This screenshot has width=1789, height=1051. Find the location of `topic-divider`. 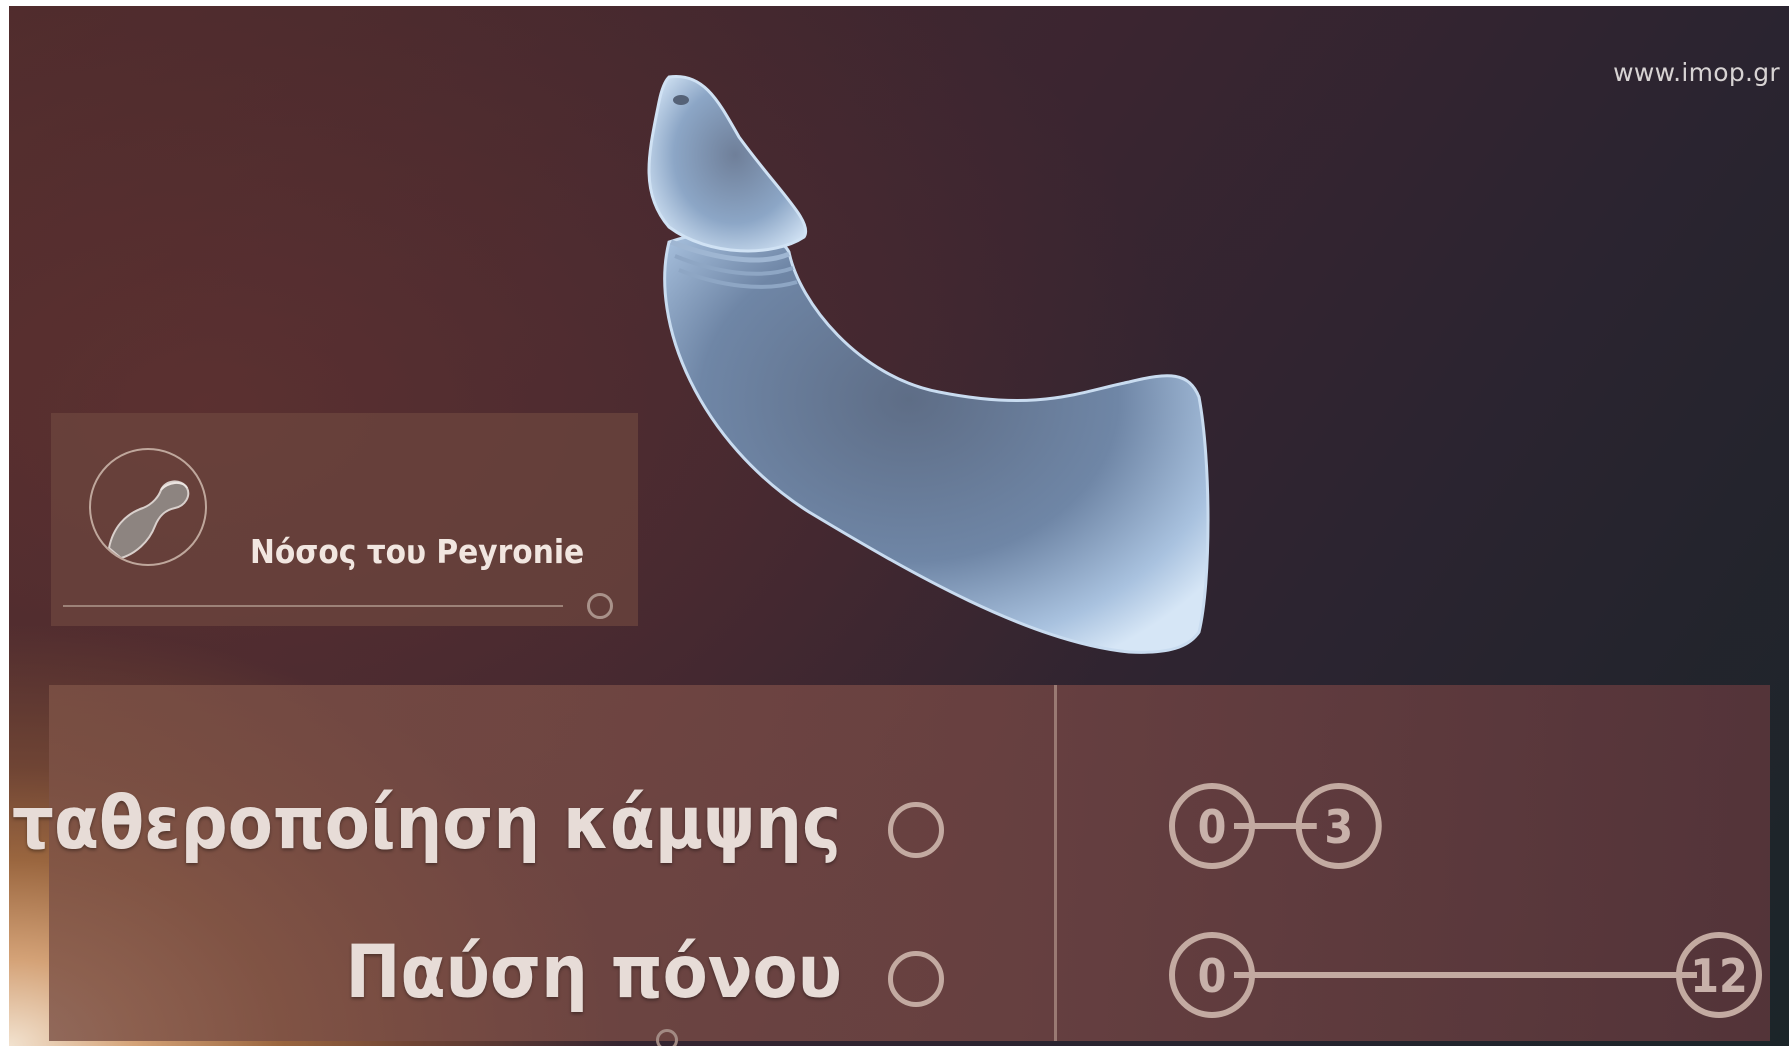

topic-divider is located at coordinates (313, 606).